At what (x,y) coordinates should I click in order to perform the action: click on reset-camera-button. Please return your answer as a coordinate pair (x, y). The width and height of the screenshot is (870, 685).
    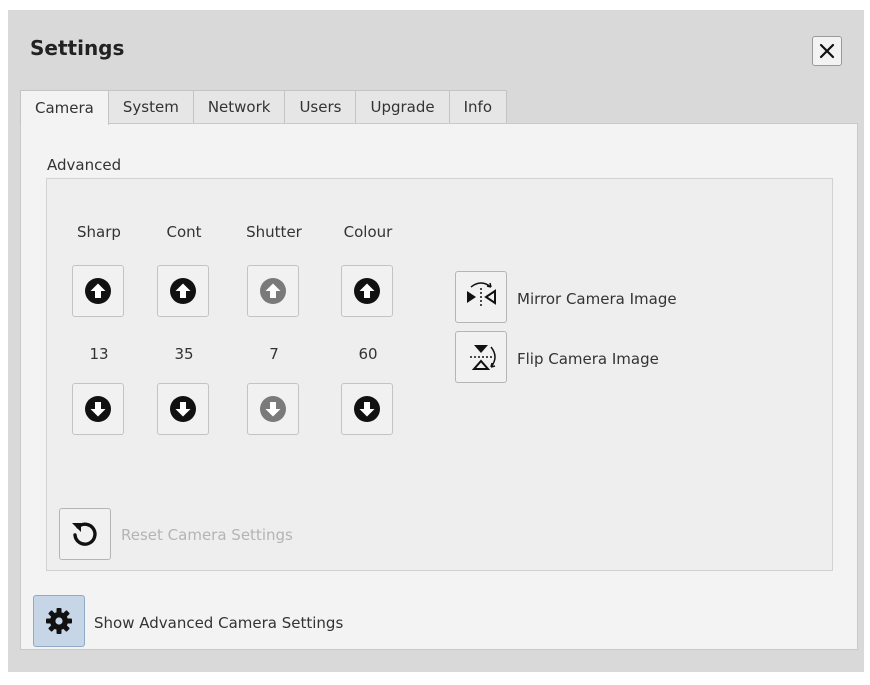
    Looking at the image, I should click on (85, 534).